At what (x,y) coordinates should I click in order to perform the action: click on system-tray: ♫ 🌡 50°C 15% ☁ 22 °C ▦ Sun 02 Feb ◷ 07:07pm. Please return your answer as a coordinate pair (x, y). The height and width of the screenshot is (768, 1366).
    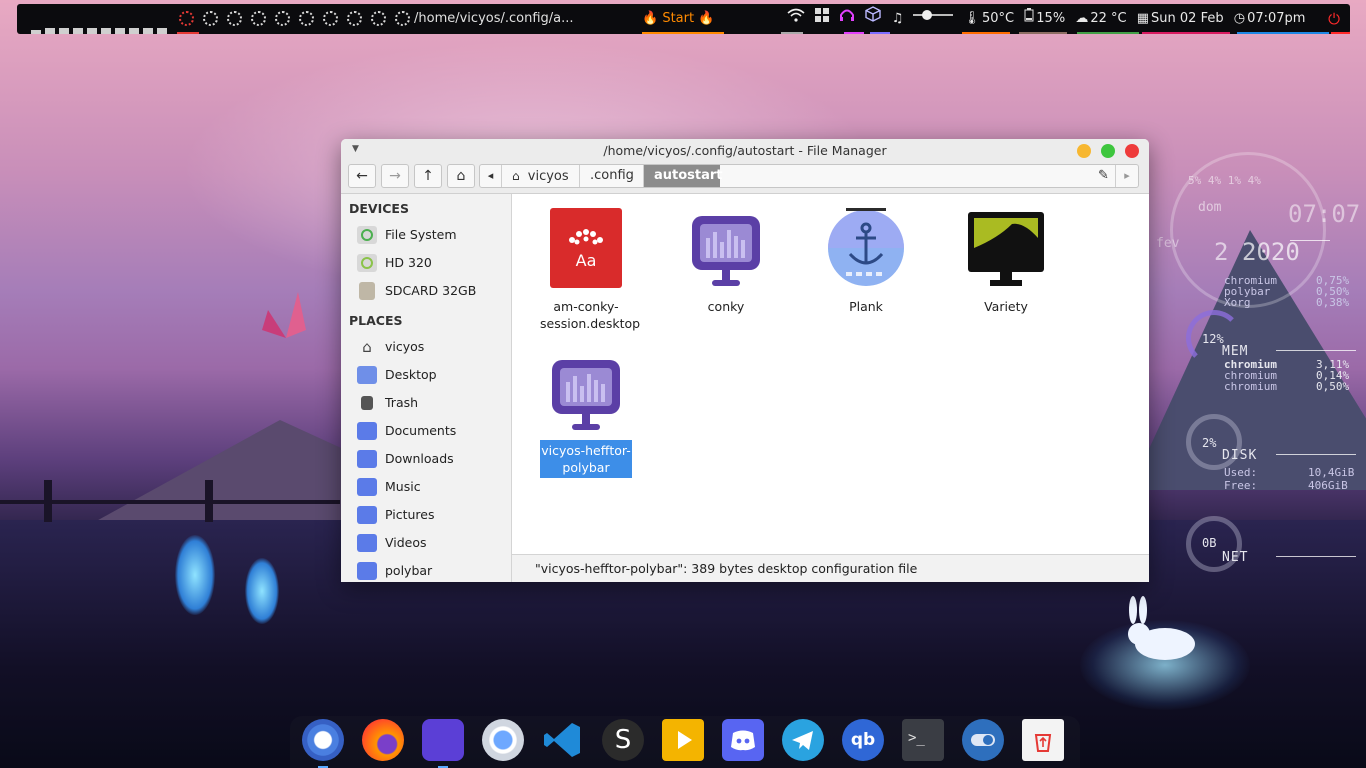
    Looking at the image, I should click on (1049, 19).